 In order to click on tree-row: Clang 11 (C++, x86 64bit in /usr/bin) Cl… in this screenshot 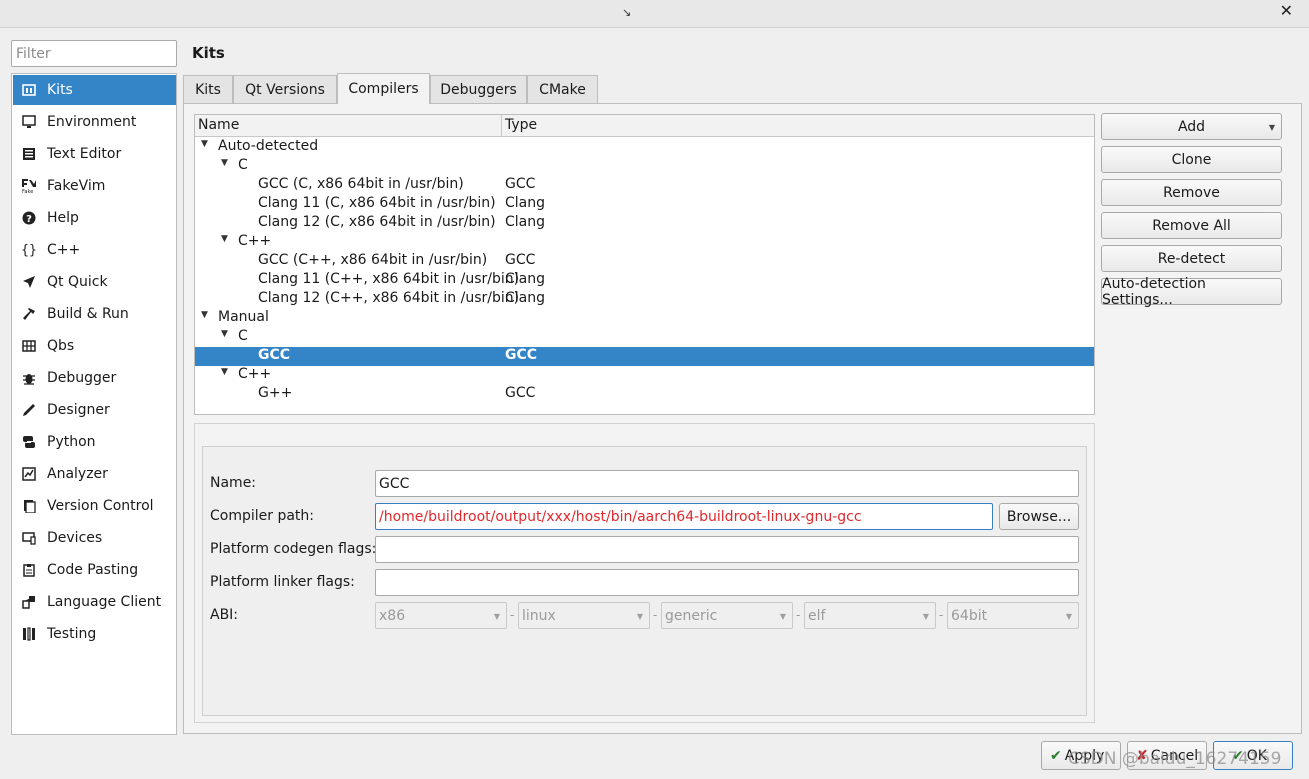, I will do `click(644, 280)`.